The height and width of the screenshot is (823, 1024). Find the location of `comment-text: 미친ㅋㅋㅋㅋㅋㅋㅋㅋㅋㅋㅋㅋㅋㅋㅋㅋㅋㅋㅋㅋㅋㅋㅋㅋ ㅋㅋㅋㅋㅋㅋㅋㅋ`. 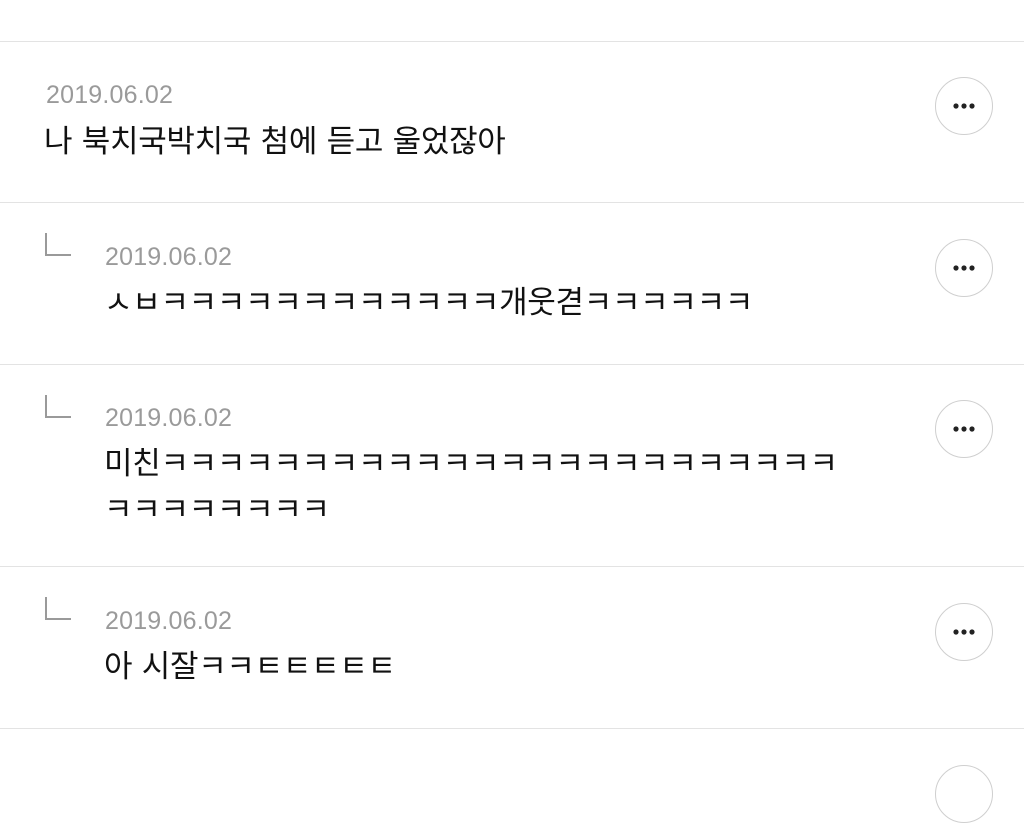

comment-text: 미친ㅋㅋㅋㅋㅋㅋㅋㅋㅋㅋㅋㅋㅋㅋㅋㅋㅋㅋㅋㅋㅋㅋㅋㅋ ㅋㅋㅋㅋㅋㅋㅋㅋ is located at coordinates (471, 487).